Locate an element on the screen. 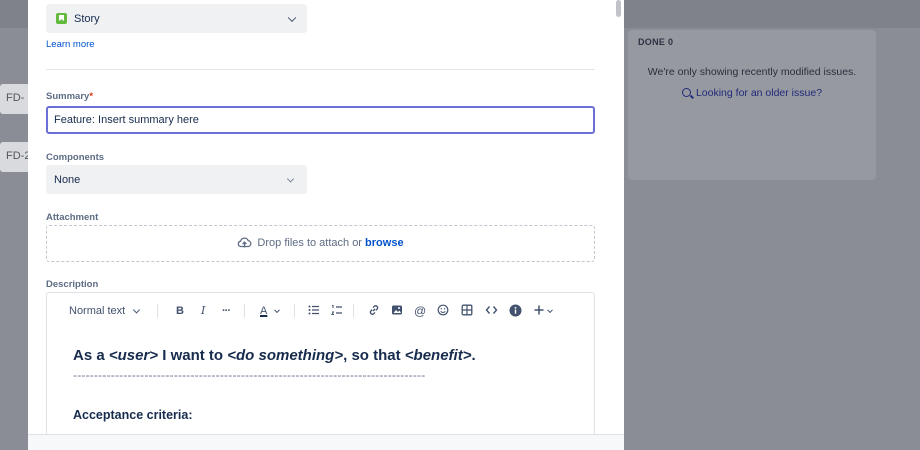 The width and height of the screenshot is (920, 450). text-style-dropdown: Normal text is located at coordinates (105, 311).